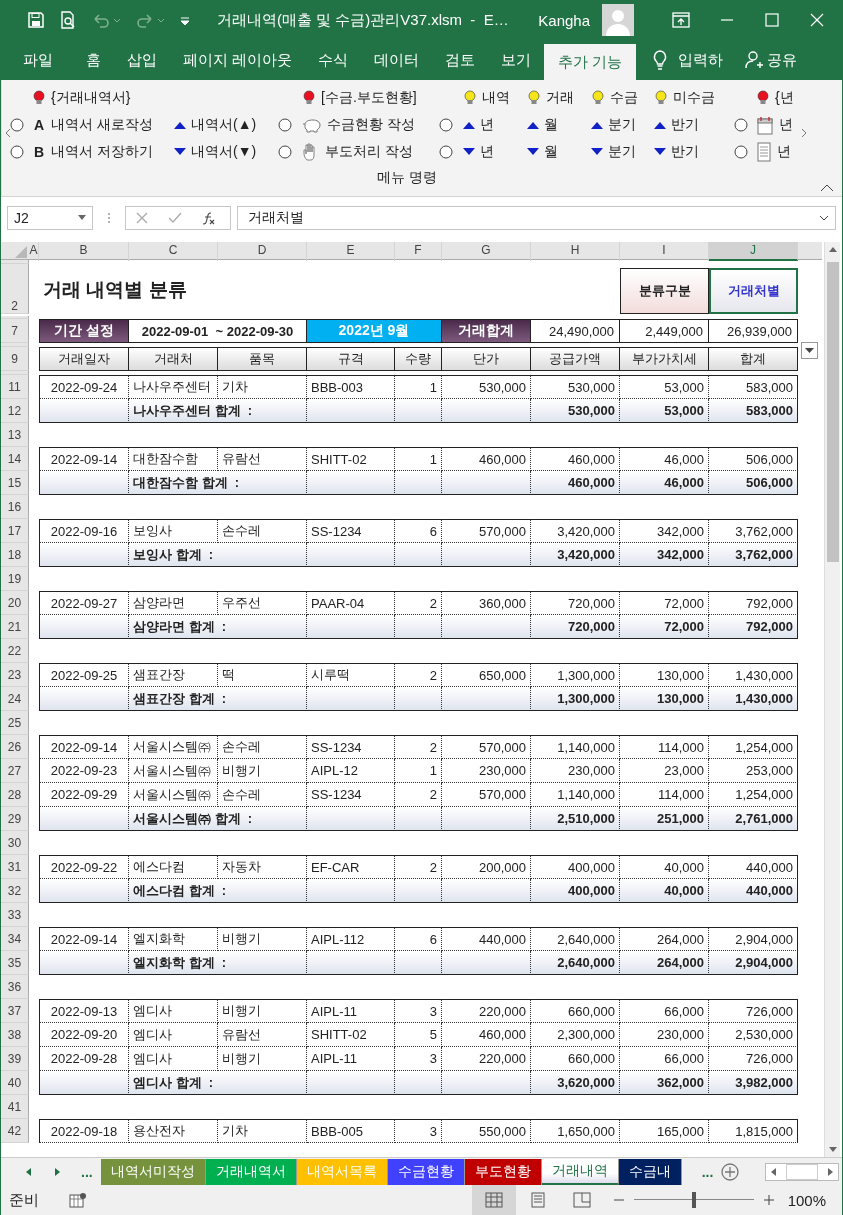  I want to click on ribbon-tab: 추가 기능, so click(590, 62).